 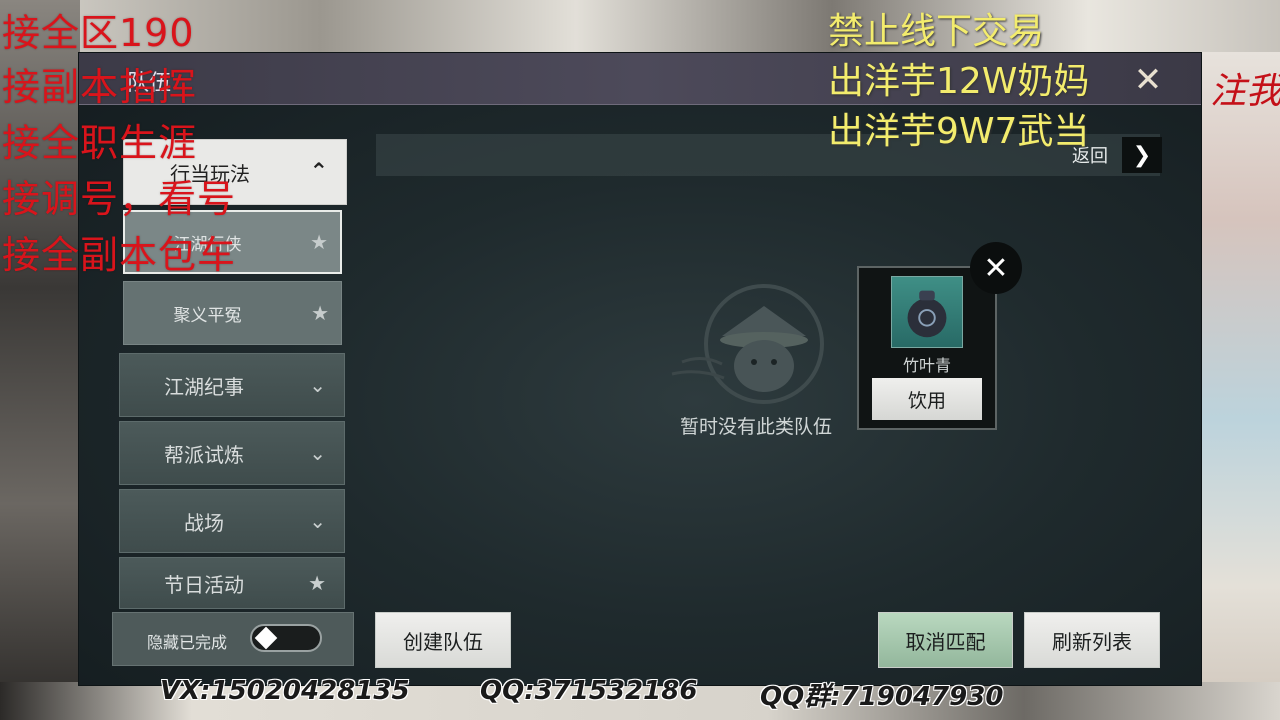 I want to click on overlay-right-text: 注我, so click(x=1245, y=91).